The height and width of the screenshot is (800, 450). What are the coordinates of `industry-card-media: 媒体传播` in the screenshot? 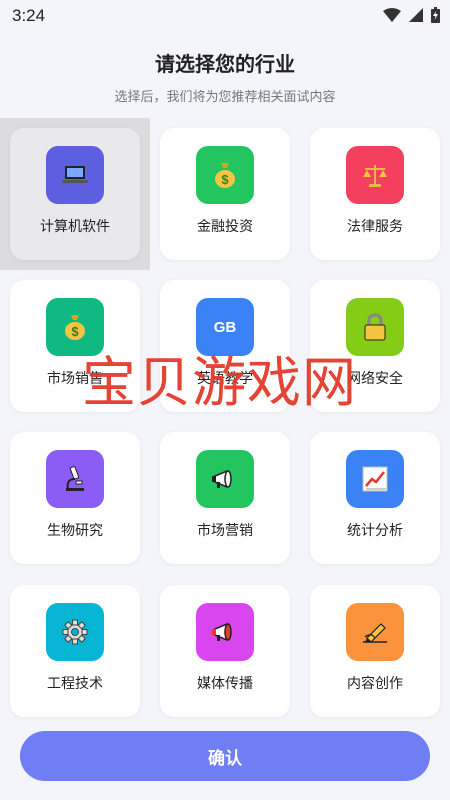 It's located at (225, 651).